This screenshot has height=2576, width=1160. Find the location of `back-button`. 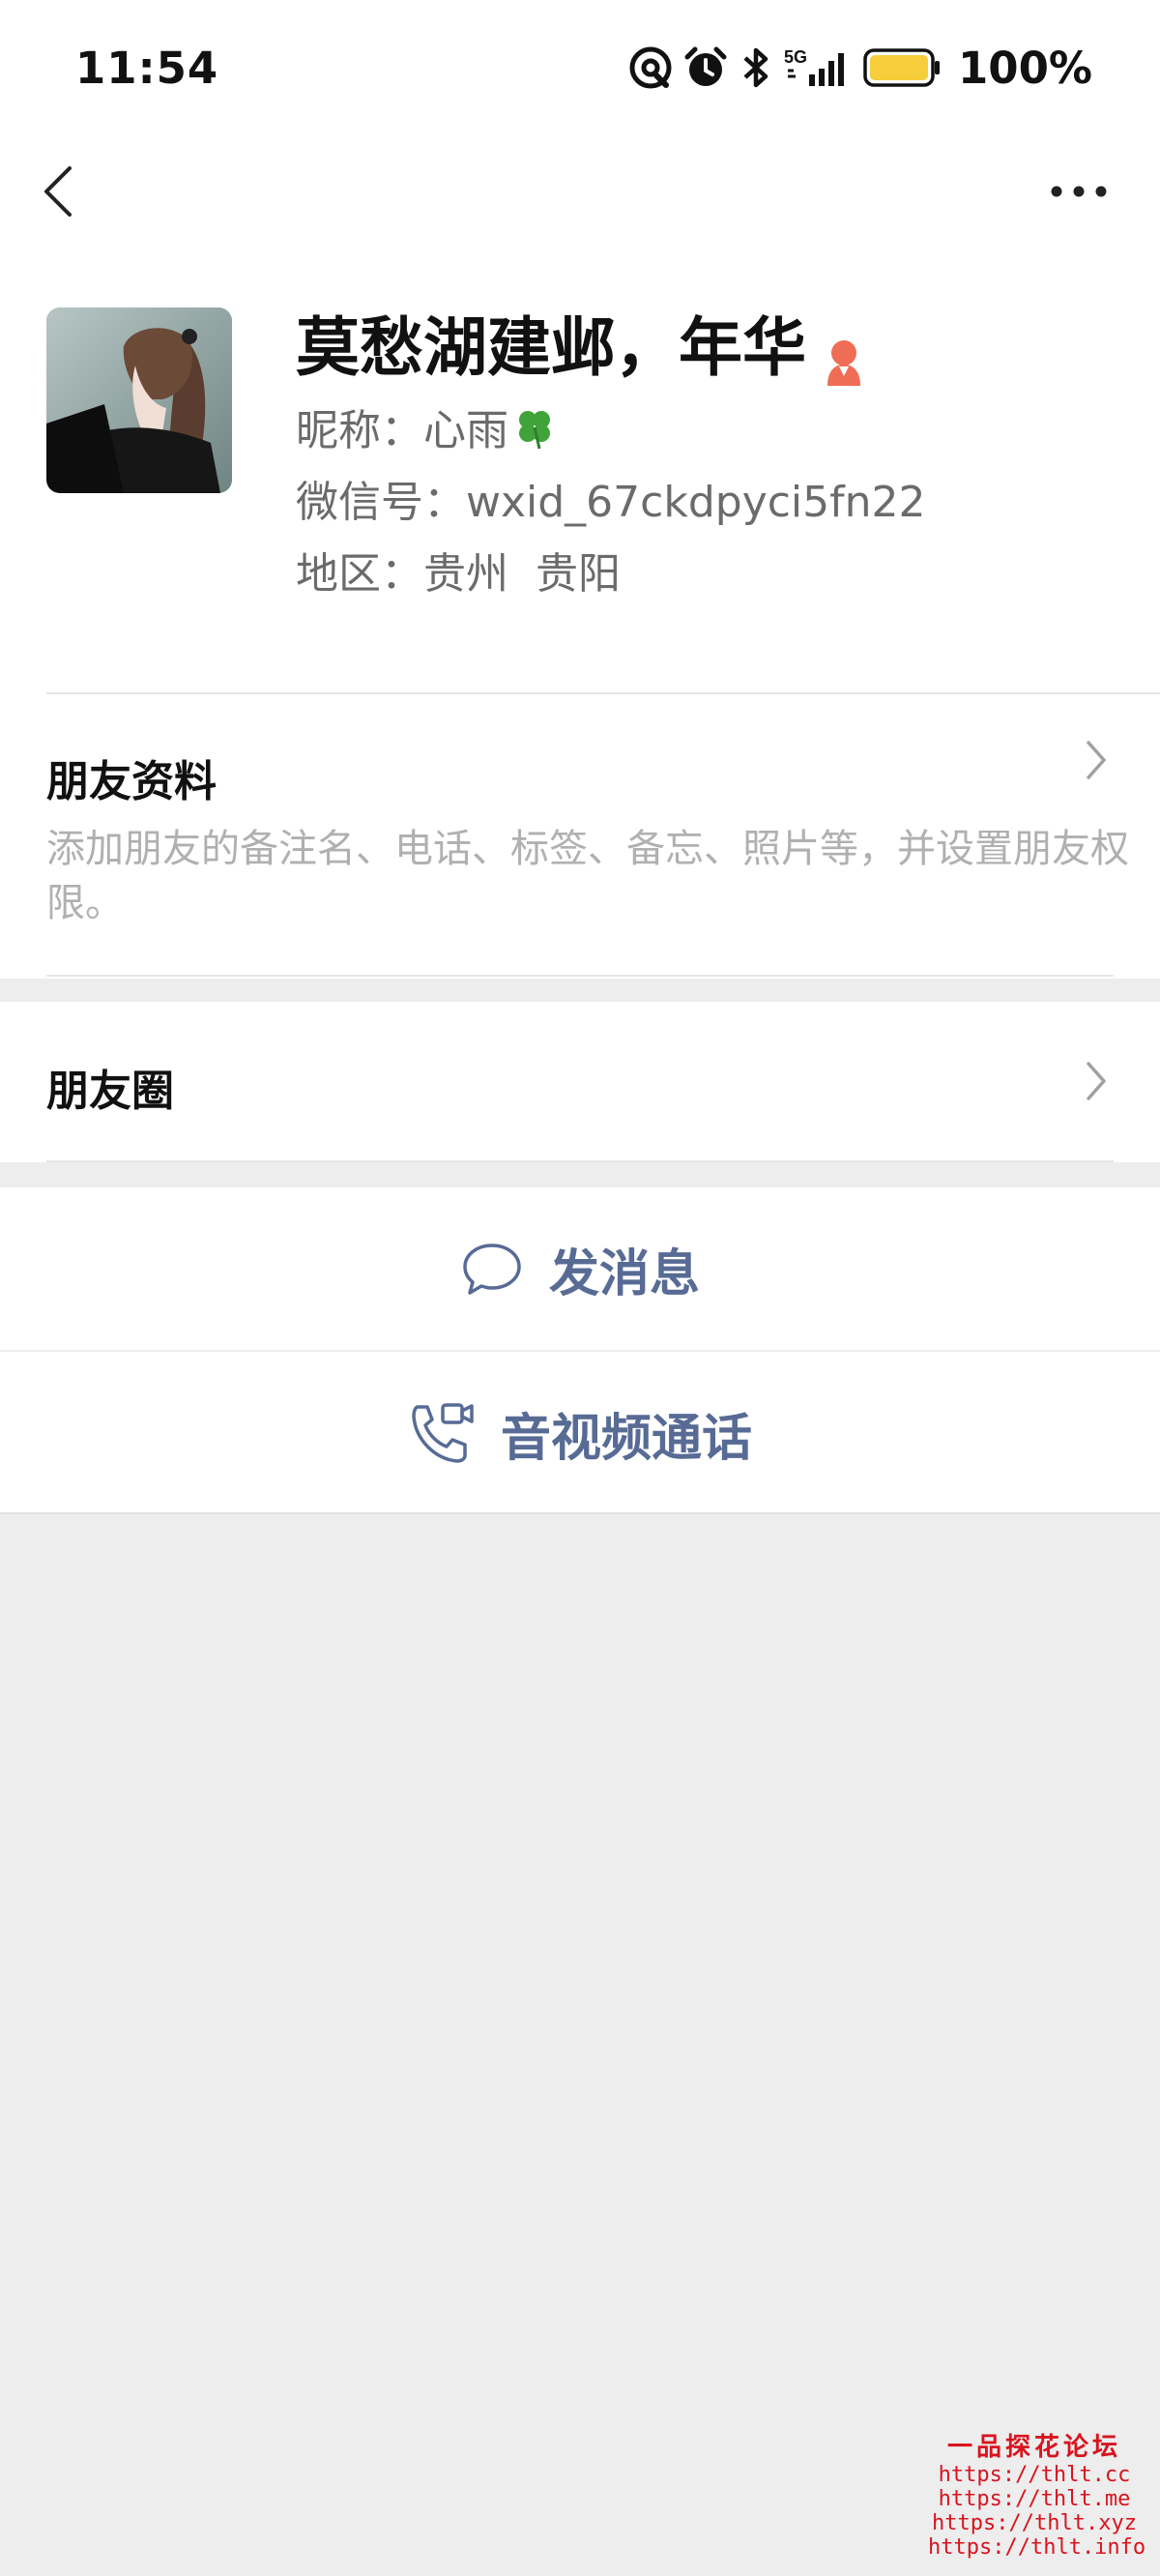

back-button is located at coordinates (58, 191).